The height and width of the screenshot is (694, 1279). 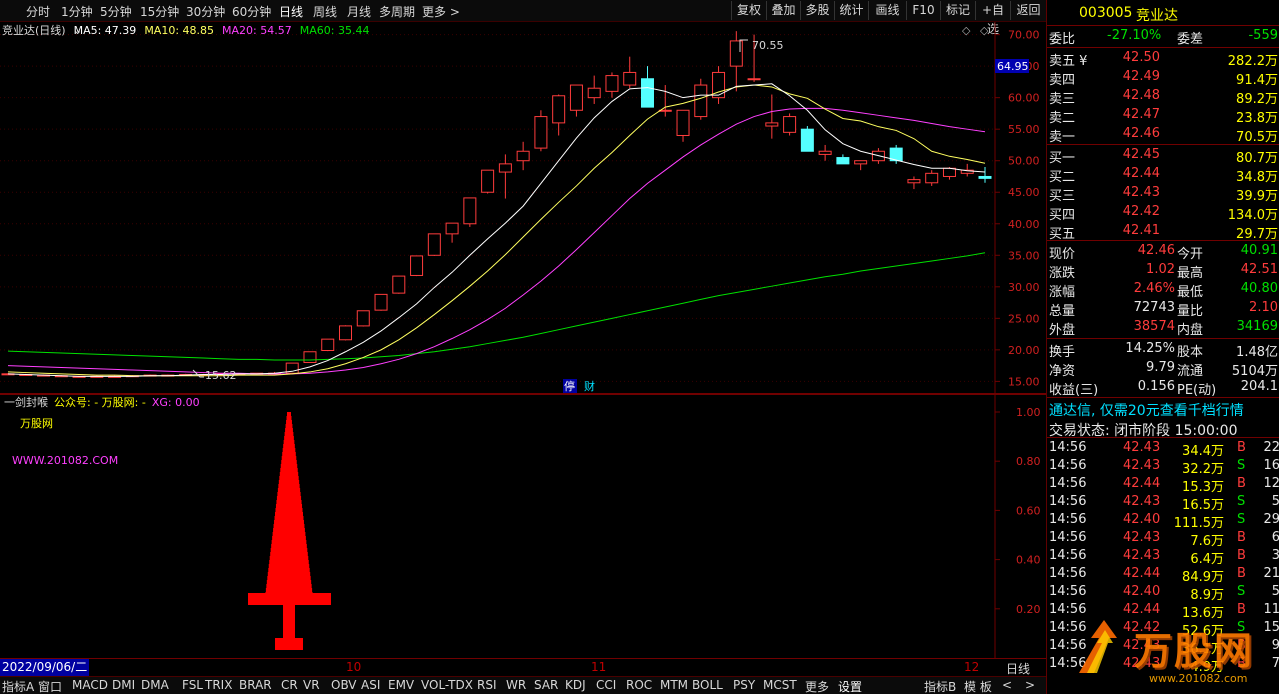 What do you see at coordinates (992, 18) in the screenshot?
I see `toolbar-button-7: +自选` at bounding box center [992, 18].